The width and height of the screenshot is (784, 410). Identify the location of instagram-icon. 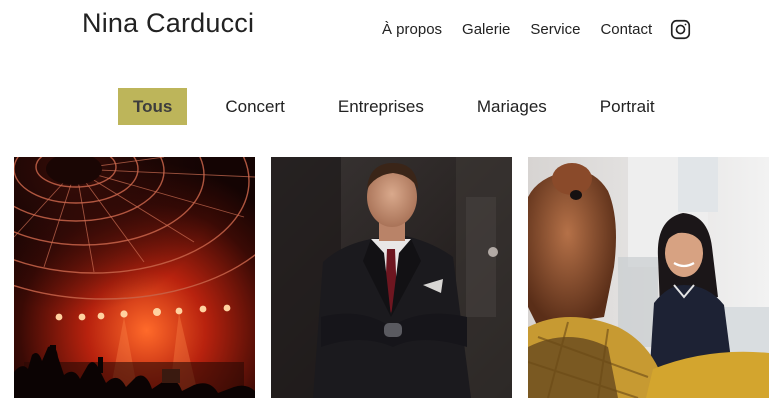
(680, 29).